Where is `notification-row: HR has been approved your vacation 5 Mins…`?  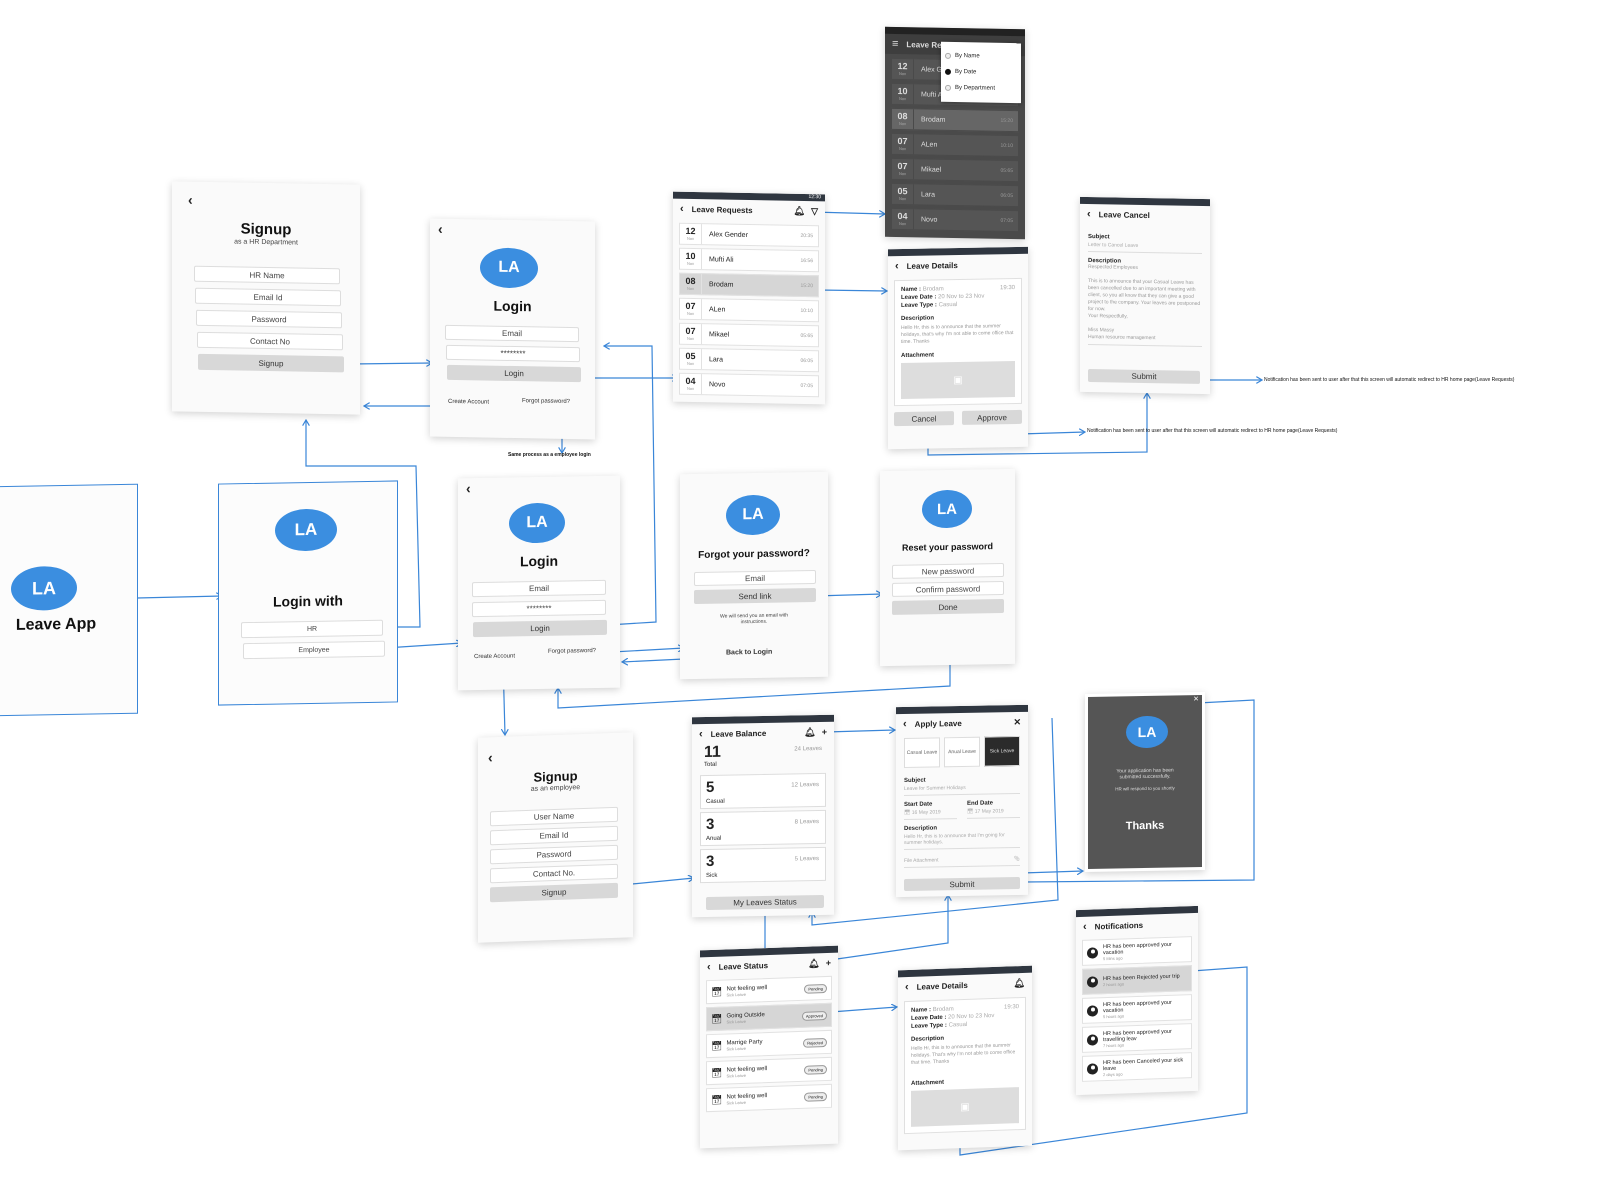
notification-row: HR has been approved your vacation 5 Mins… is located at coordinates (1137, 951).